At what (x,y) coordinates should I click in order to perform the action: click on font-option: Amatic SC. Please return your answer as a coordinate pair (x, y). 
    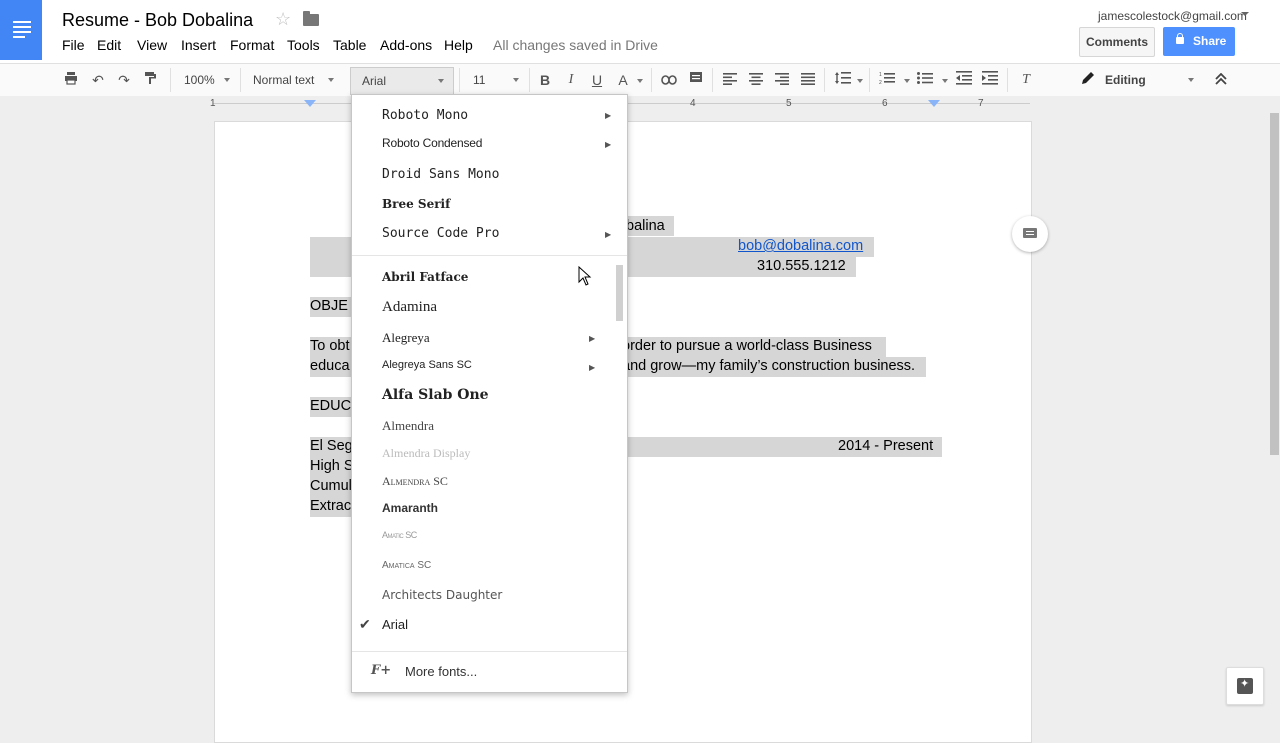
    Looking at the image, I should click on (497, 535).